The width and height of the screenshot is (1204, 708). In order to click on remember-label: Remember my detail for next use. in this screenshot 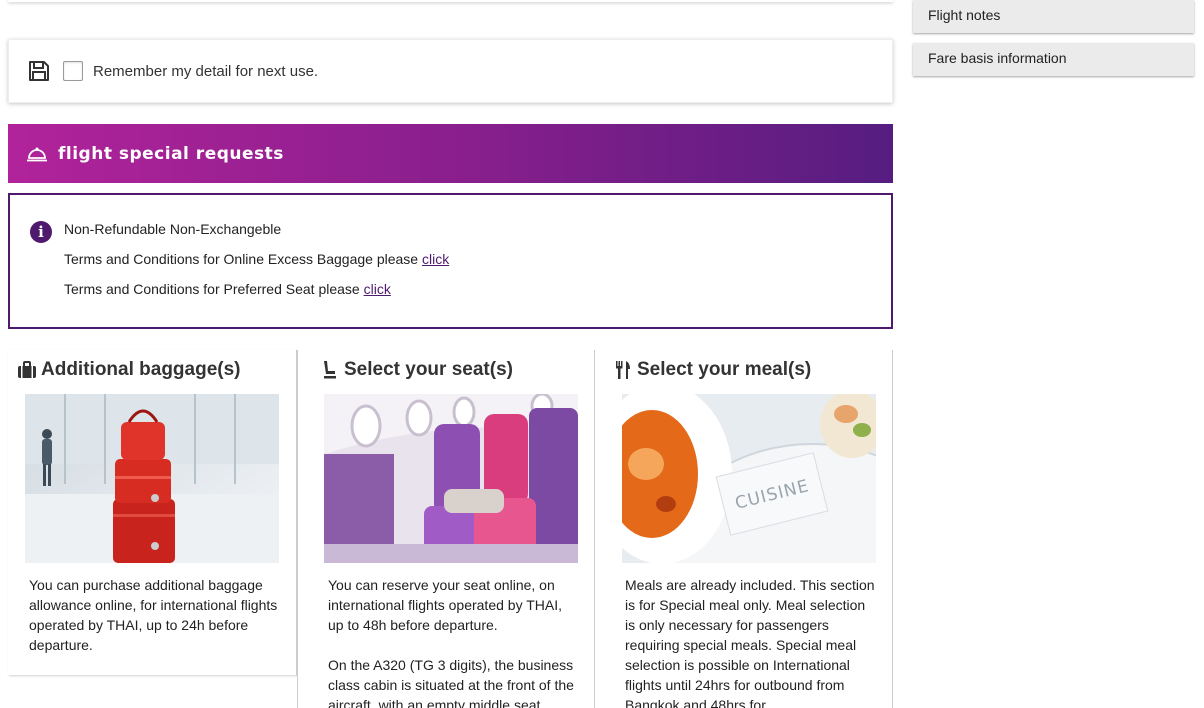, I will do `click(206, 71)`.